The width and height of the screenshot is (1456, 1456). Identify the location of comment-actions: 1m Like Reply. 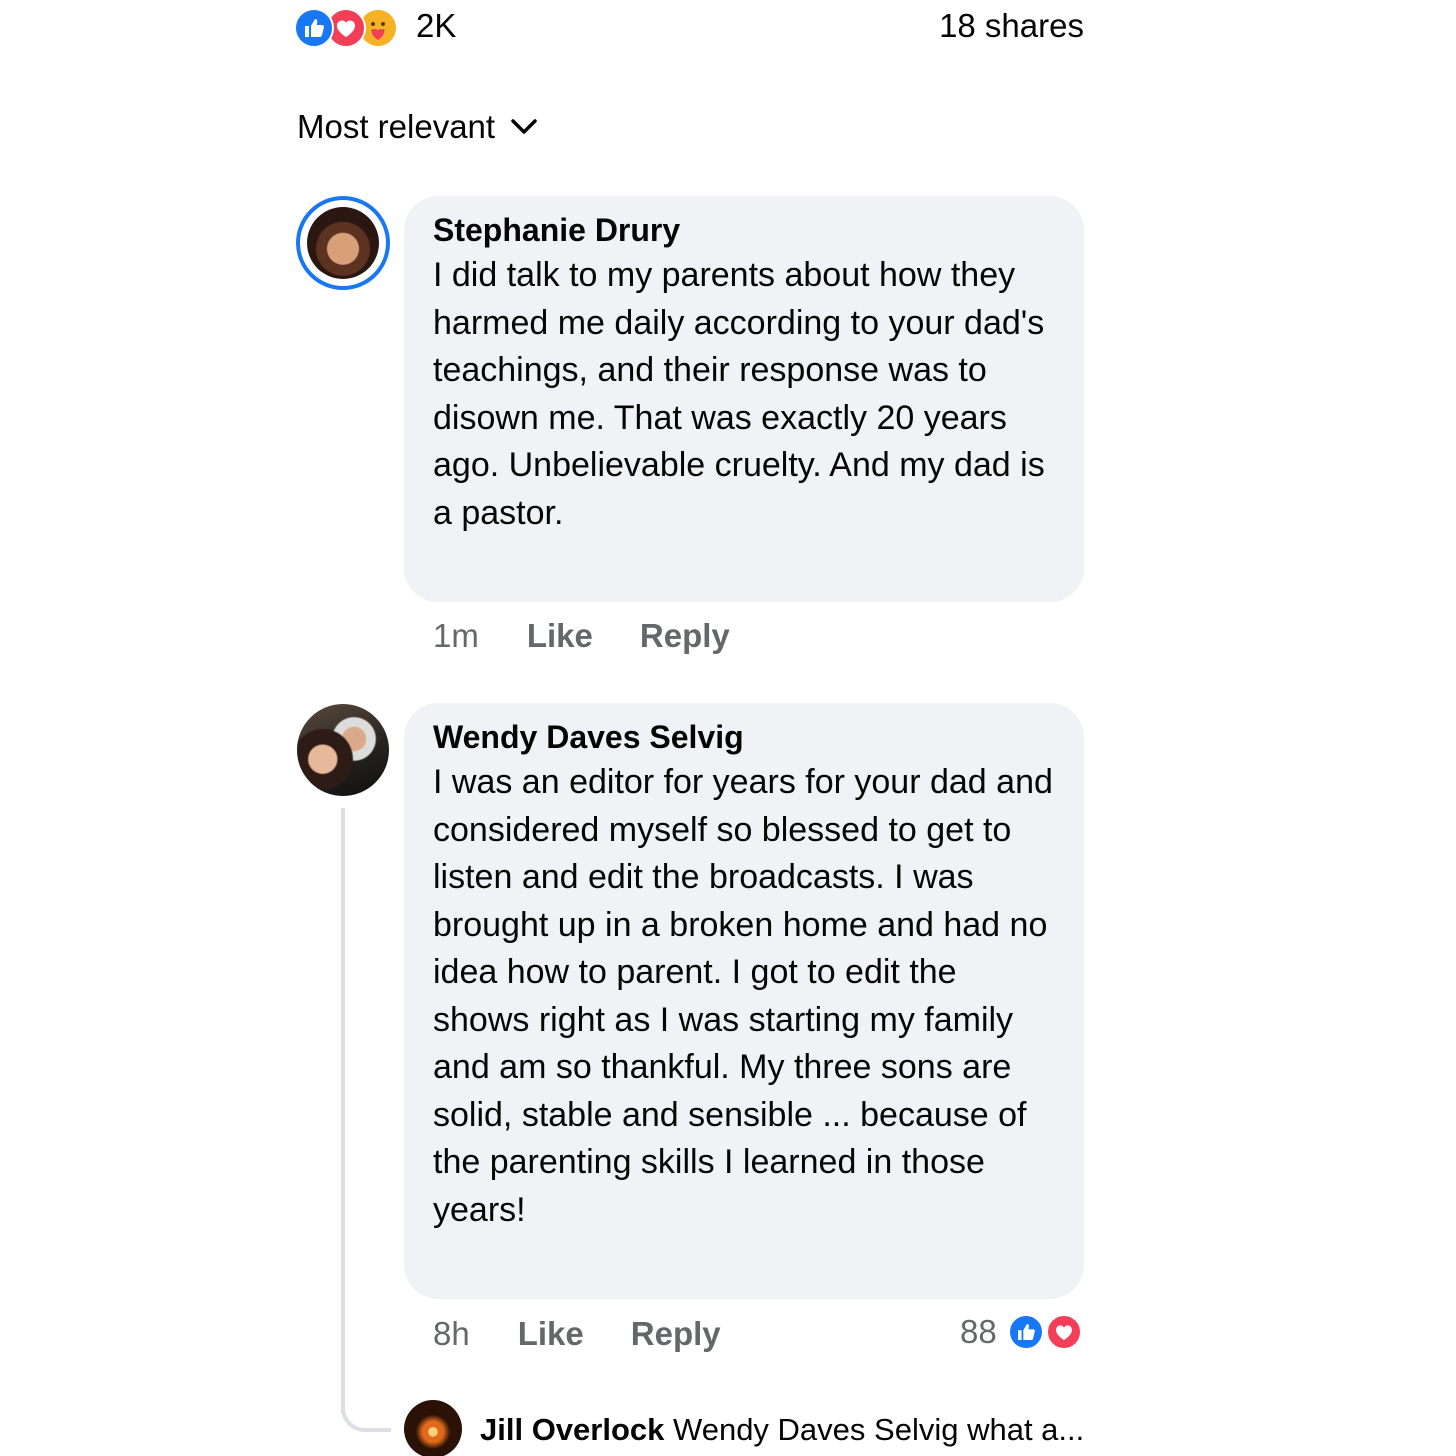
(581, 636).